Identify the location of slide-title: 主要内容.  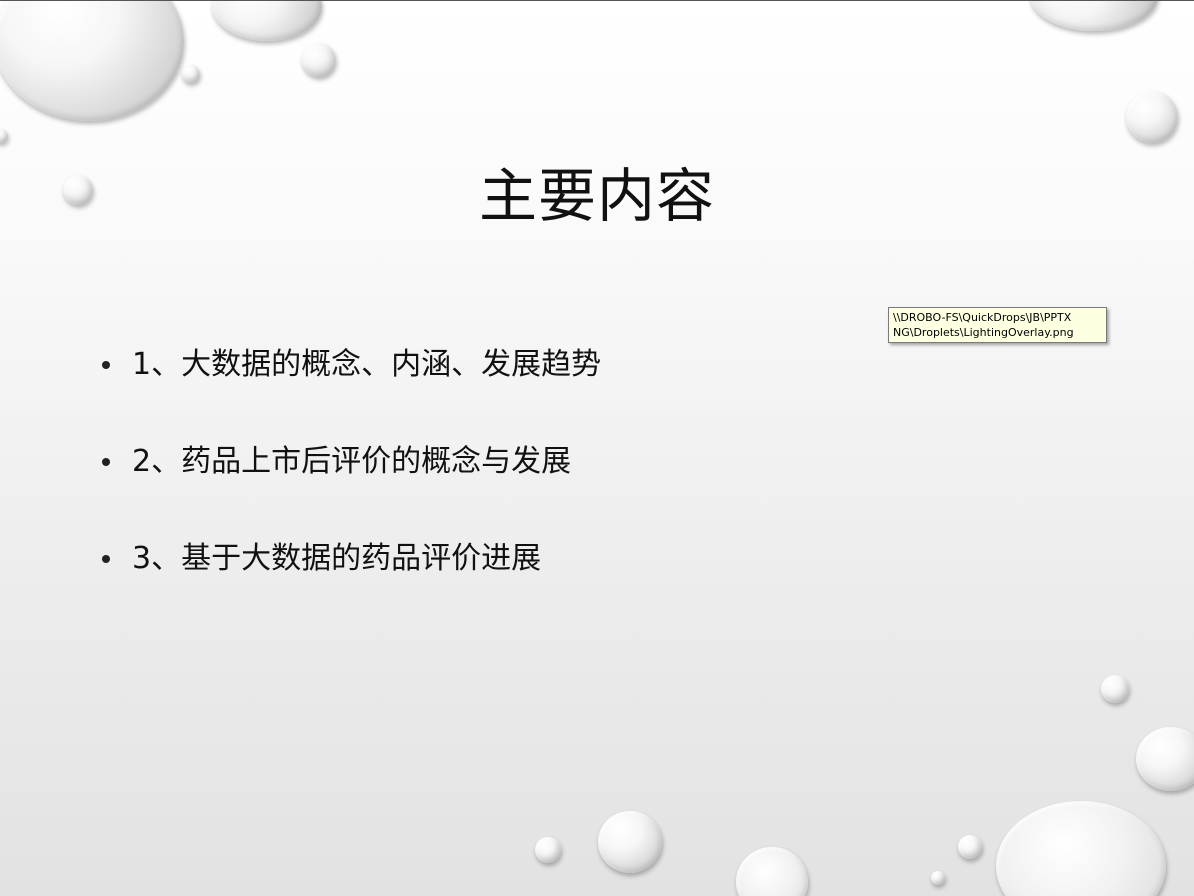
(596, 196).